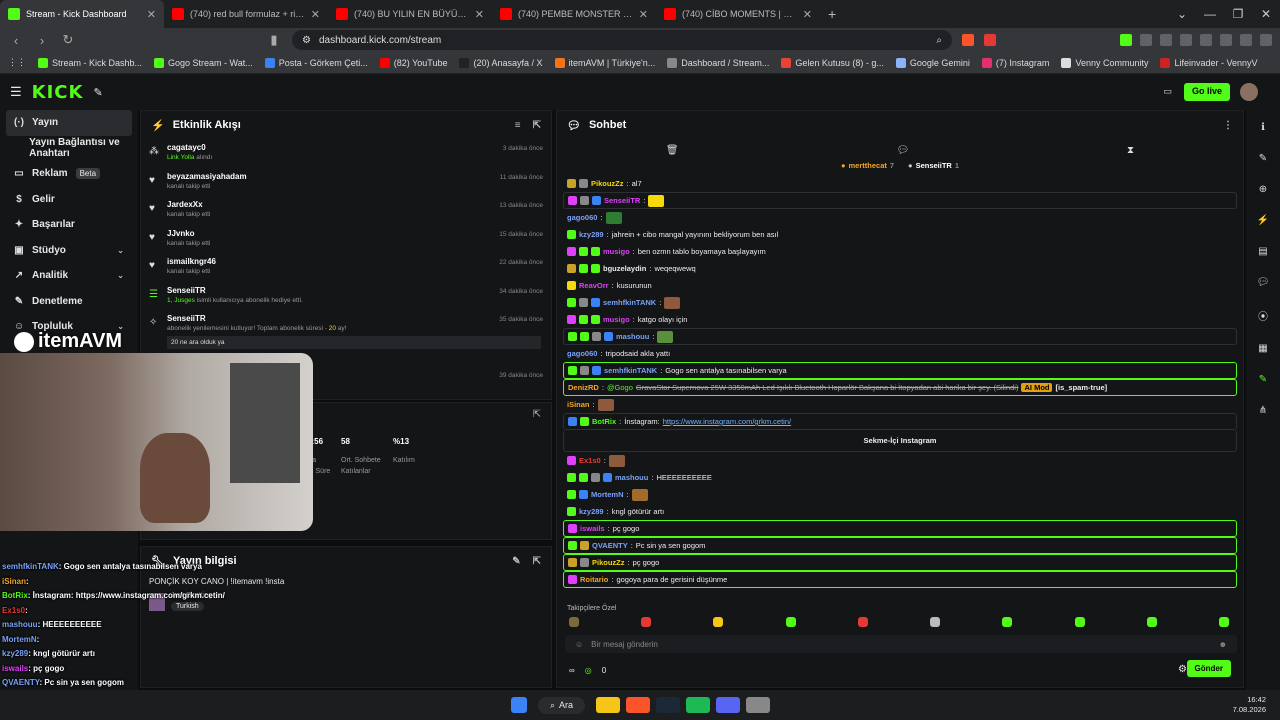  Describe the element at coordinates (69, 251) in the screenshot. I see `sidebar-item: ▣ Stüdyo ⌄` at that location.